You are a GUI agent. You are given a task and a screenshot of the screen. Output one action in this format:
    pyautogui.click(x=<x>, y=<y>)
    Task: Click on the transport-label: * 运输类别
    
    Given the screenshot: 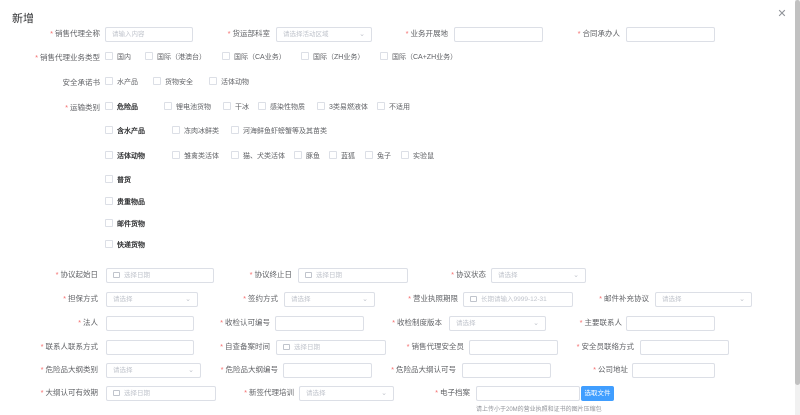 What is the action you would take?
    pyautogui.click(x=82, y=107)
    